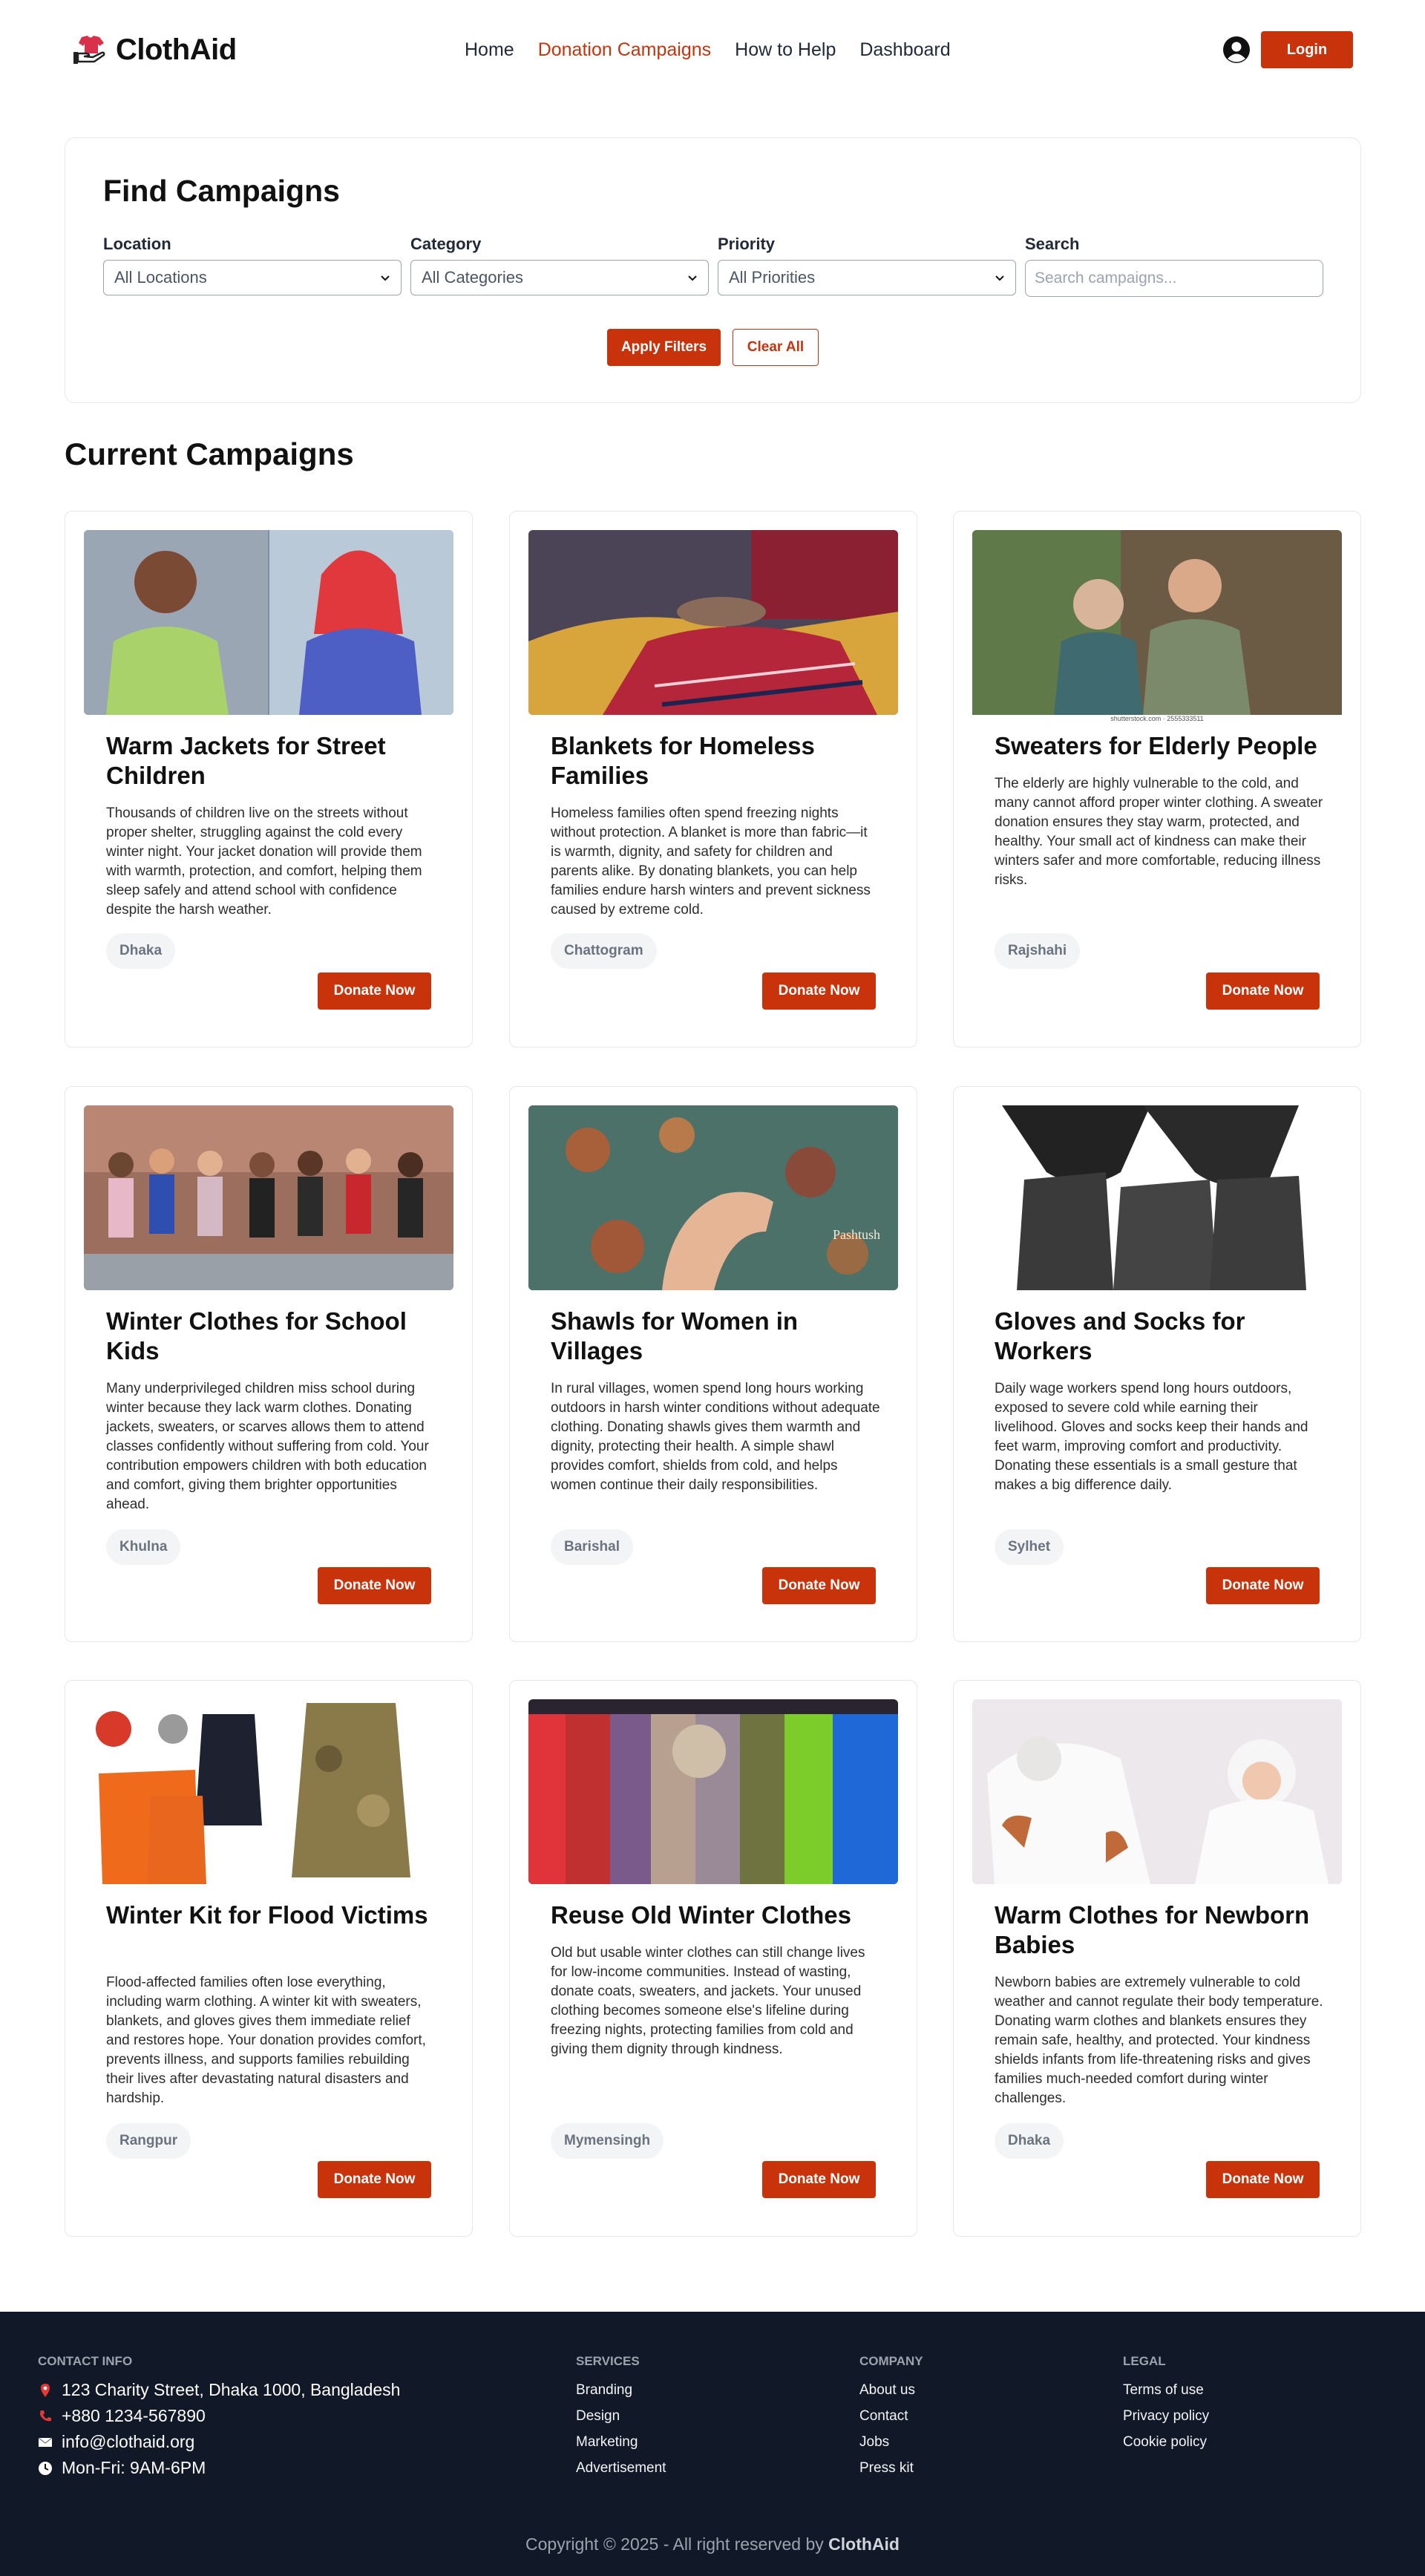  I want to click on campaign-title: Gloves and Socks for Workers, so click(1120, 1335).